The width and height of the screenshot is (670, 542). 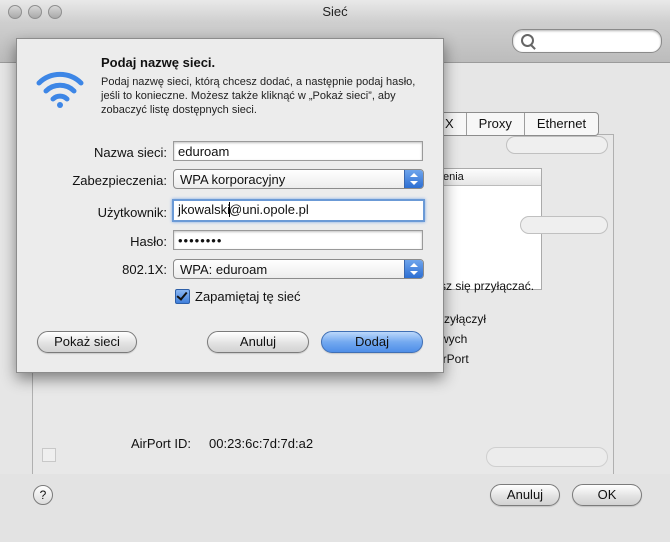 I want to click on ok-button: OK, so click(x=607, y=495).